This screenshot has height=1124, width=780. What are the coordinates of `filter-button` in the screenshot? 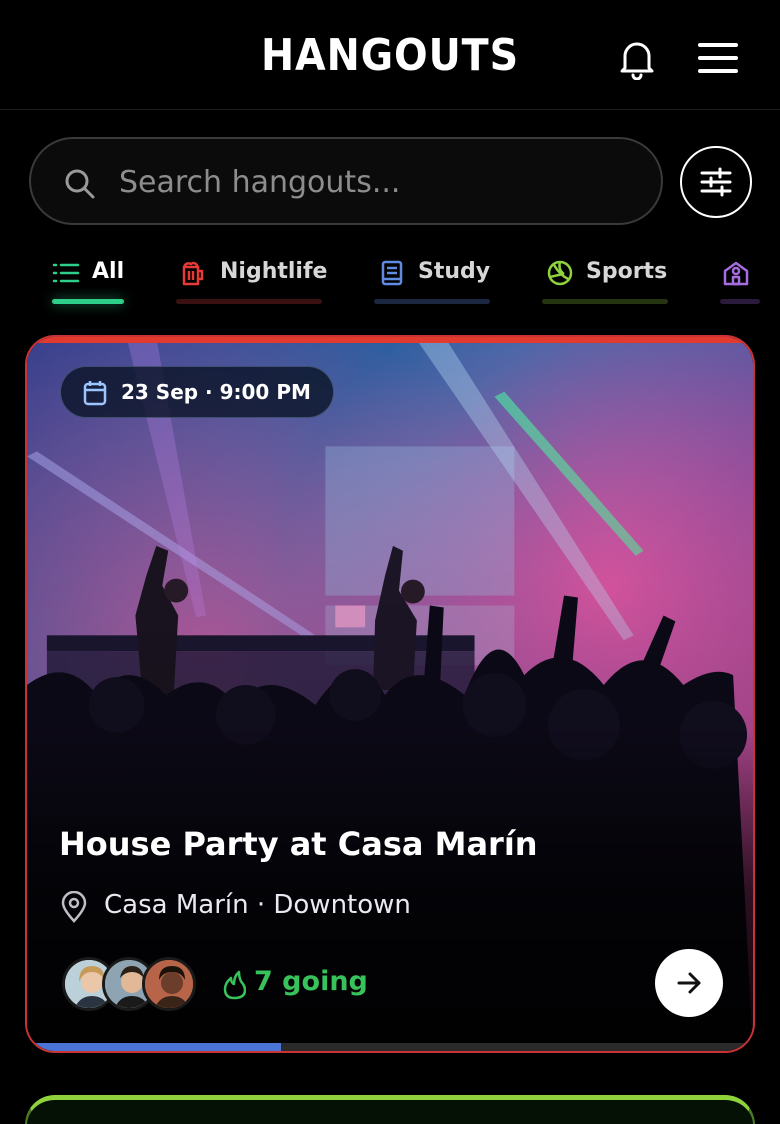 It's located at (716, 182).